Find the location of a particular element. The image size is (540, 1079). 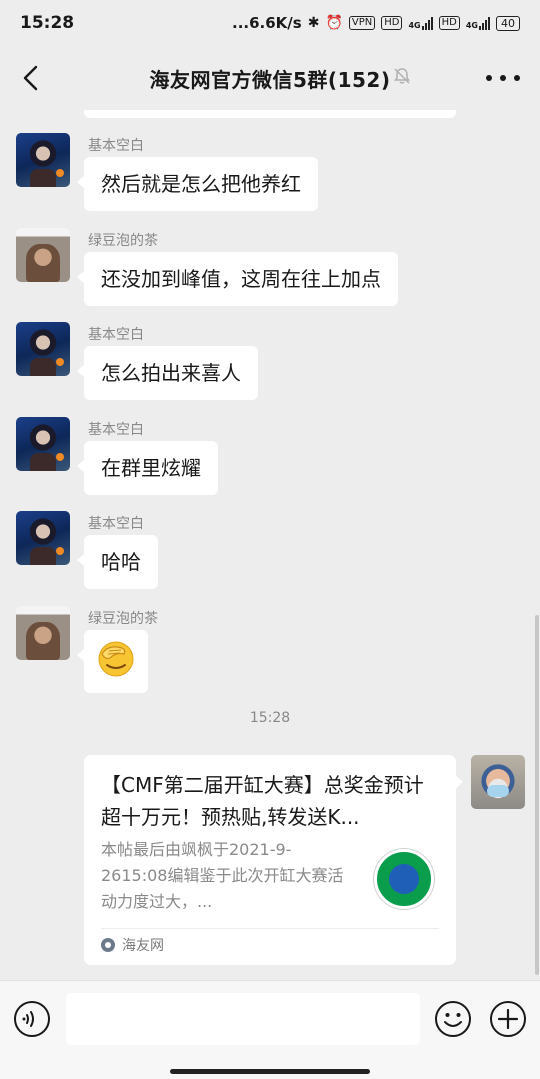

more-options-button is located at coordinates (503, 78).